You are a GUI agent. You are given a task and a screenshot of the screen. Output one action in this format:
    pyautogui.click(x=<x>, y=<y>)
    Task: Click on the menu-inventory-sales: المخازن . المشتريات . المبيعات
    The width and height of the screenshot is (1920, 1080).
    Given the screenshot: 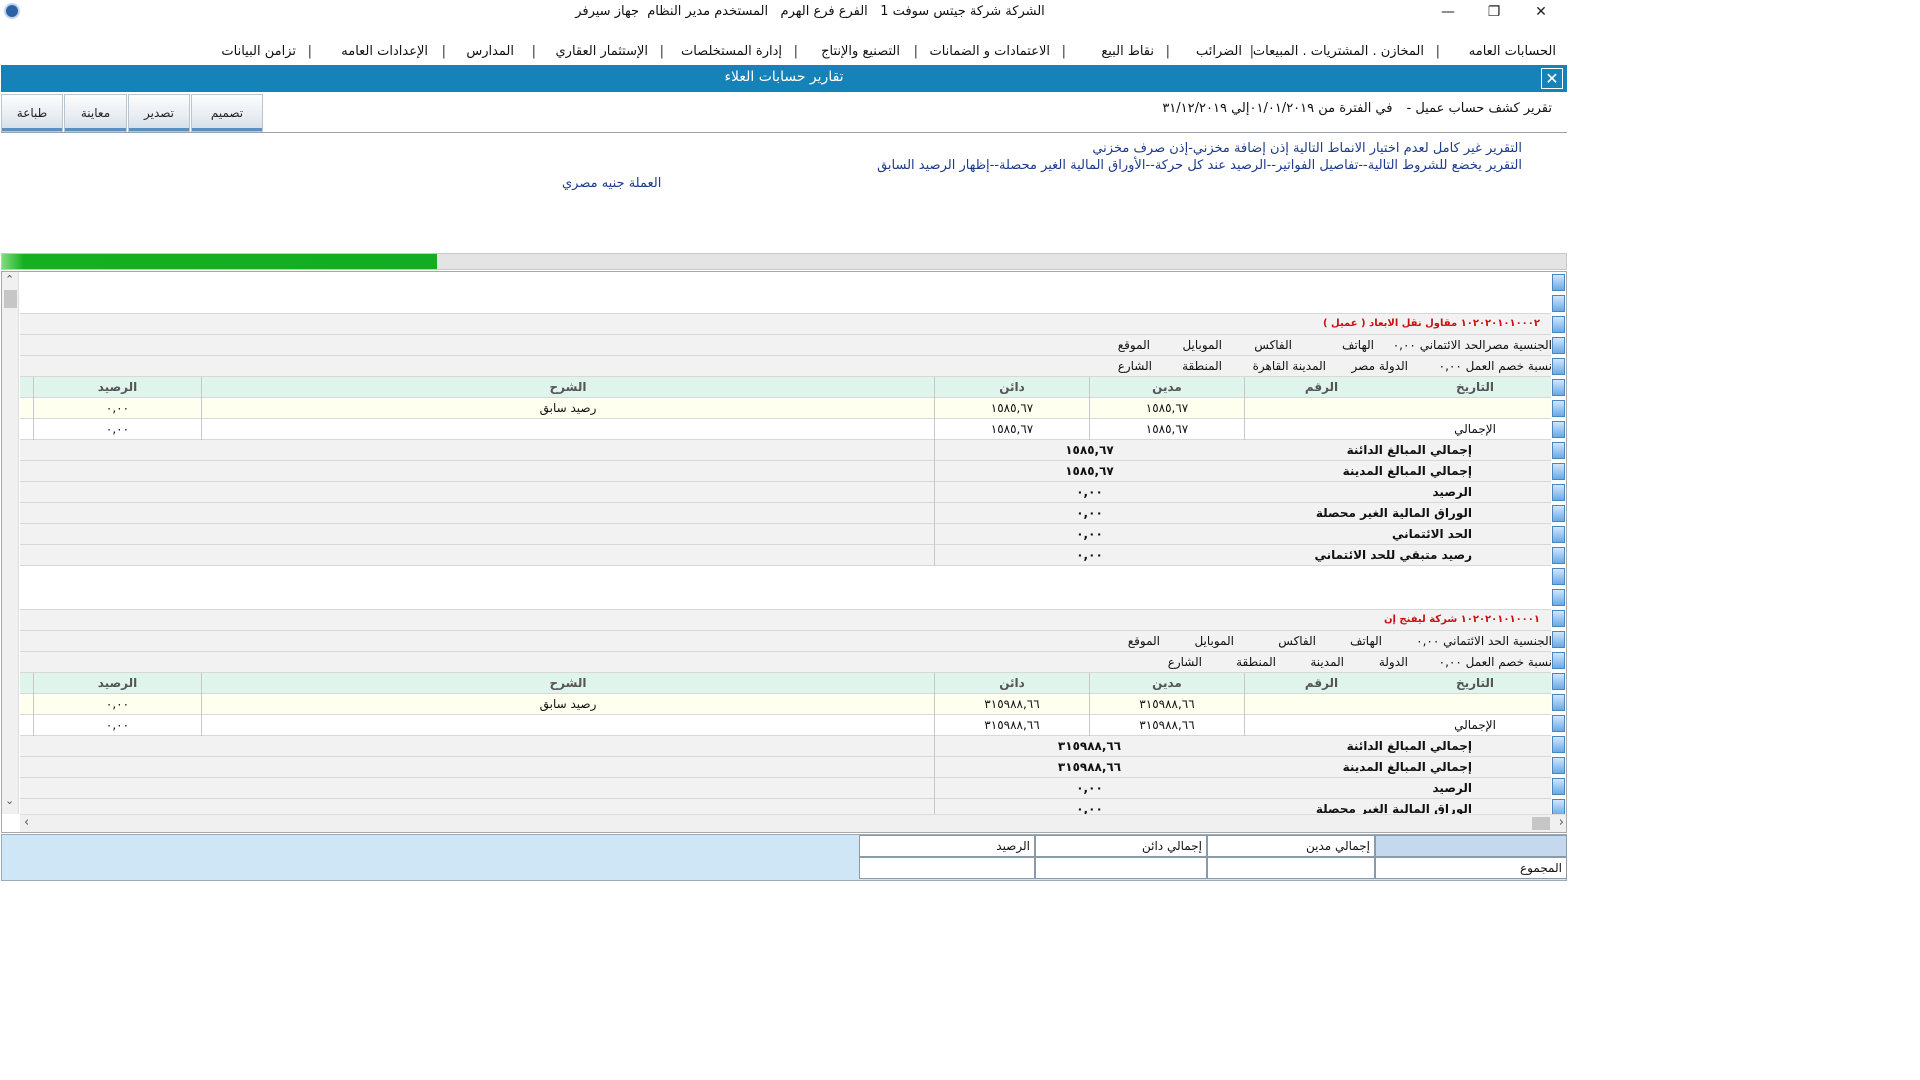 What is the action you would take?
    pyautogui.click(x=1338, y=51)
    